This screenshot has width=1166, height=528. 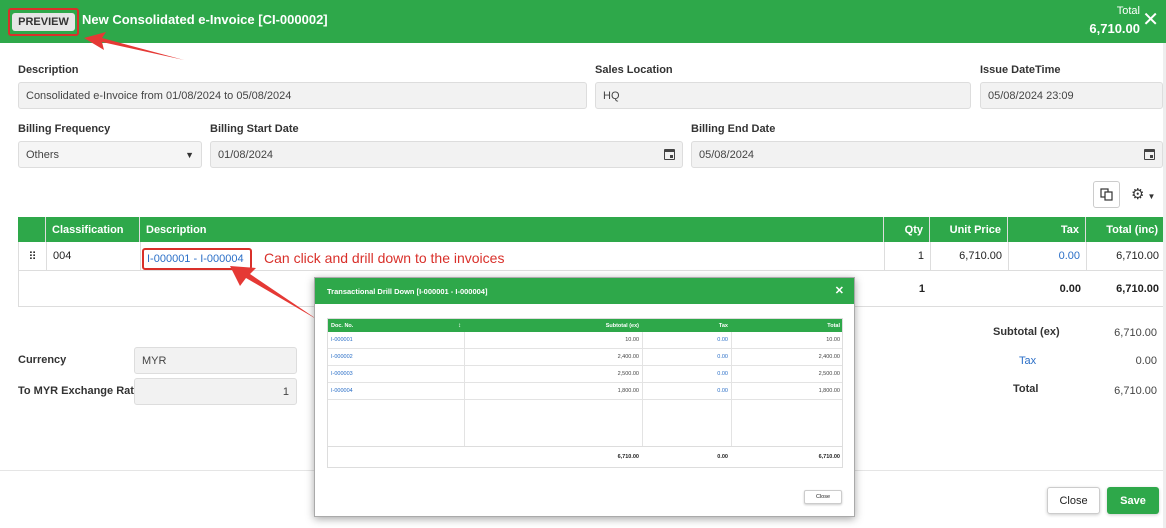 I want to click on currency-label: Currency, so click(x=42, y=360).